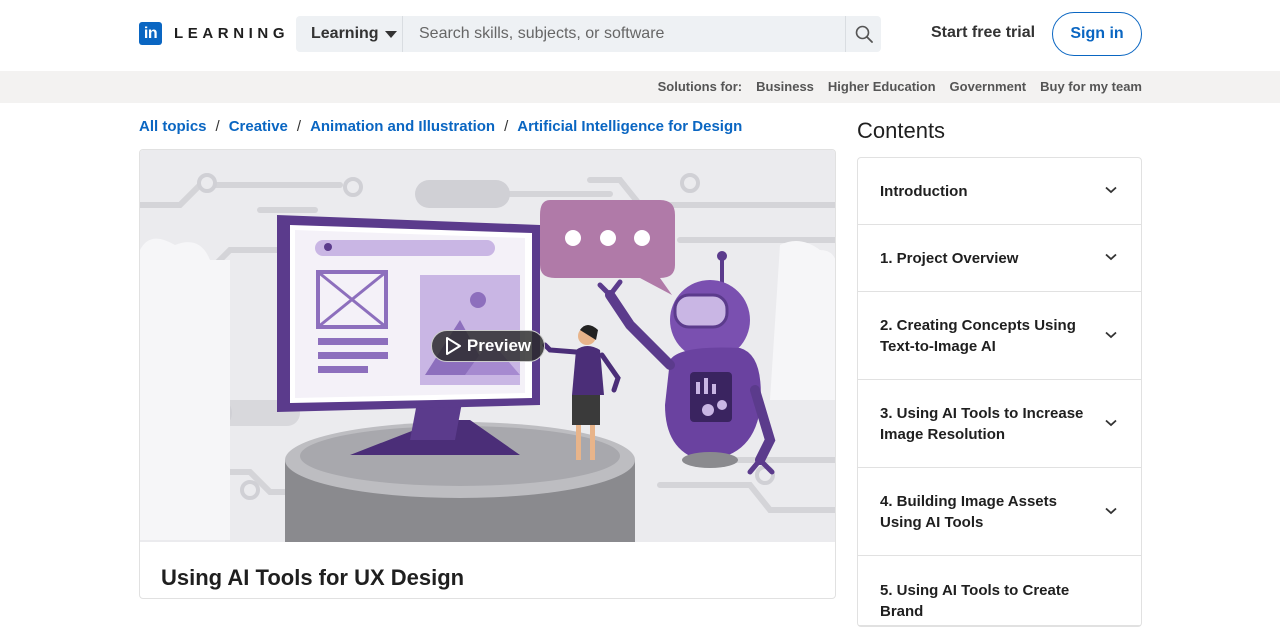 The image size is (1280, 627). What do you see at coordinates (345, 33) in the screenshot?
I see `search-scope-label: Learning` at bounding box center [345, 33].